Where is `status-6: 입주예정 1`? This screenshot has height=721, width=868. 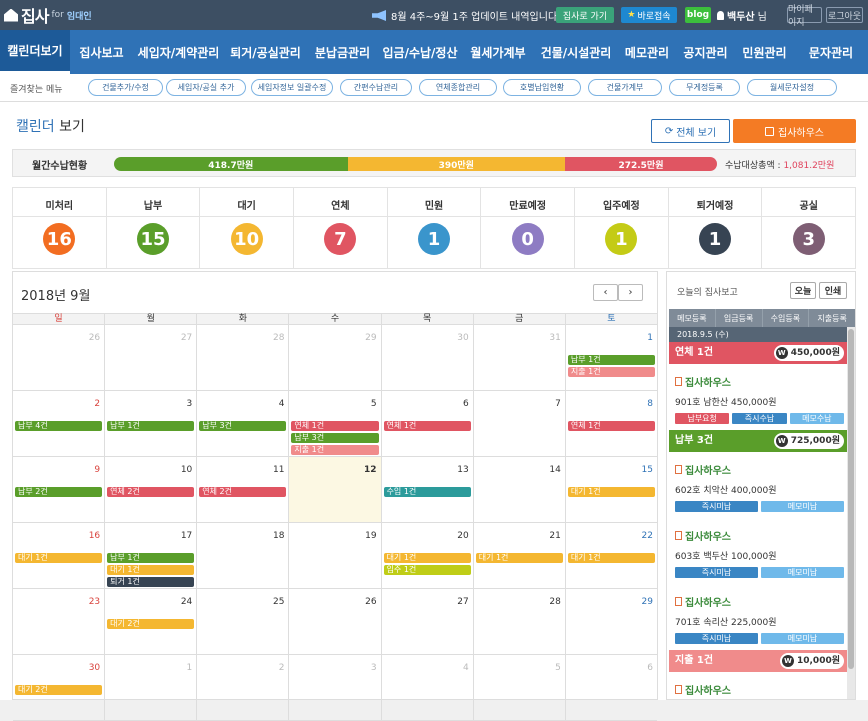
status-6: 입주예정 1 is located at coordinates (622, 228).